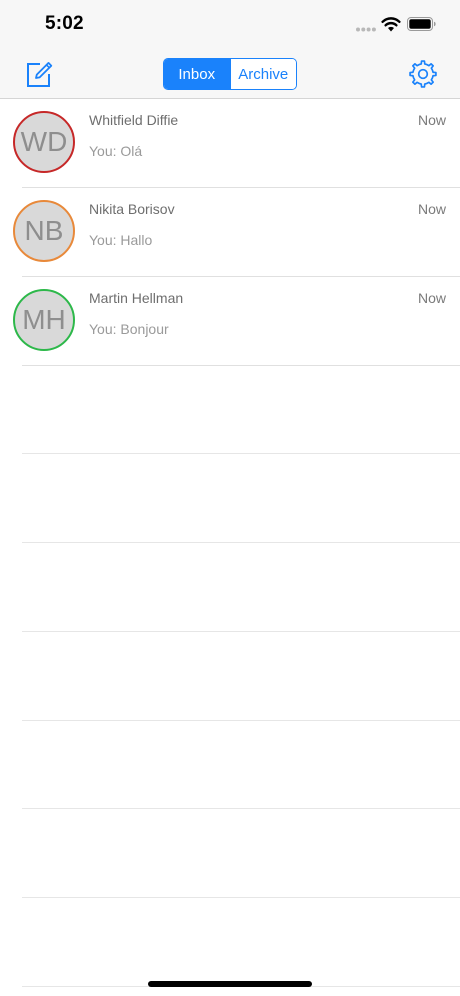 The image size is (460, 996). I want to click on conversation-row: MH Martin Hellman You: Bonjour Now, so click(230, 321).